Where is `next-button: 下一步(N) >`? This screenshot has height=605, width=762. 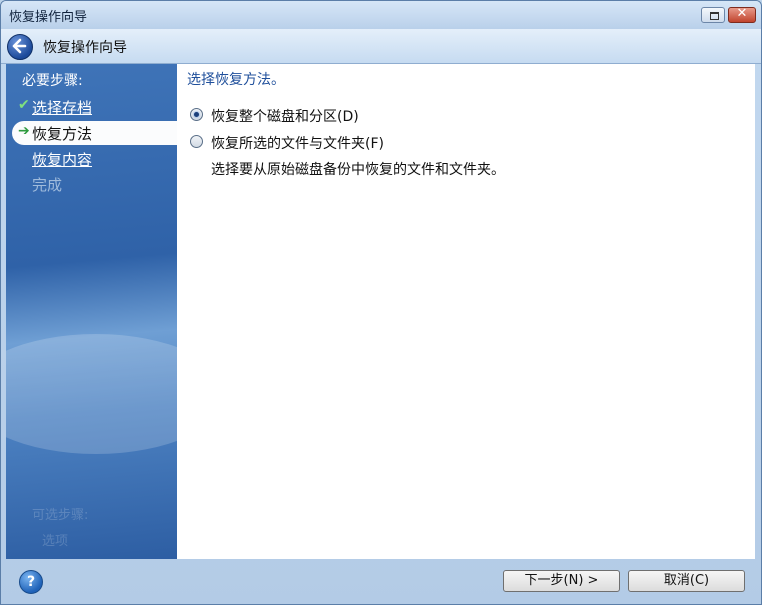 next-button: 下一步(N) > is located at coordinates (561, 581).